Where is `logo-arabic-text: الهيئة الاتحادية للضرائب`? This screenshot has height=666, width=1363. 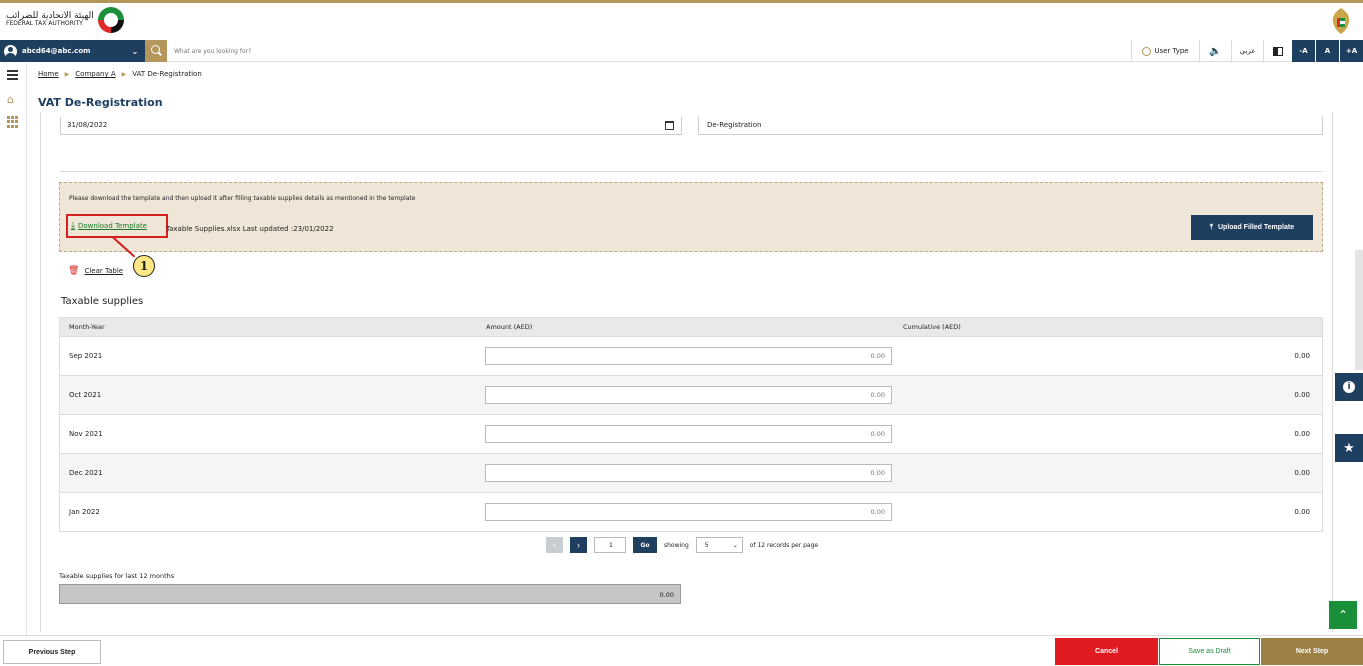
logo-arabic-text: الهيئة الاتحادية للضرائب is located at coordinates (50, 16).